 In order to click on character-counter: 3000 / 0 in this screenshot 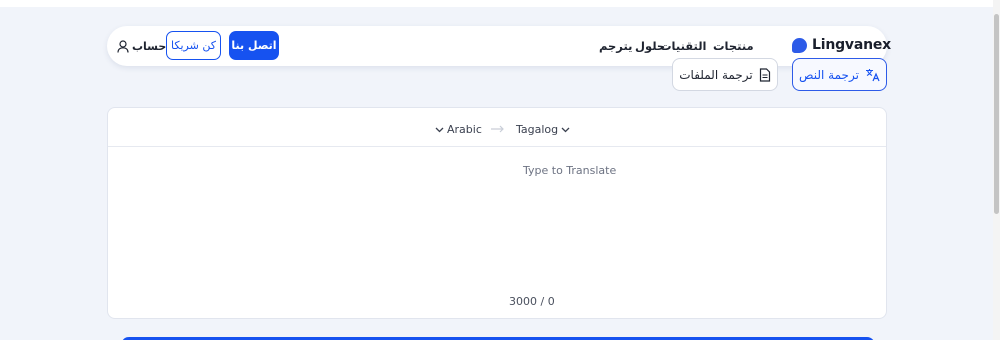, I will do `click(532, 301)`.